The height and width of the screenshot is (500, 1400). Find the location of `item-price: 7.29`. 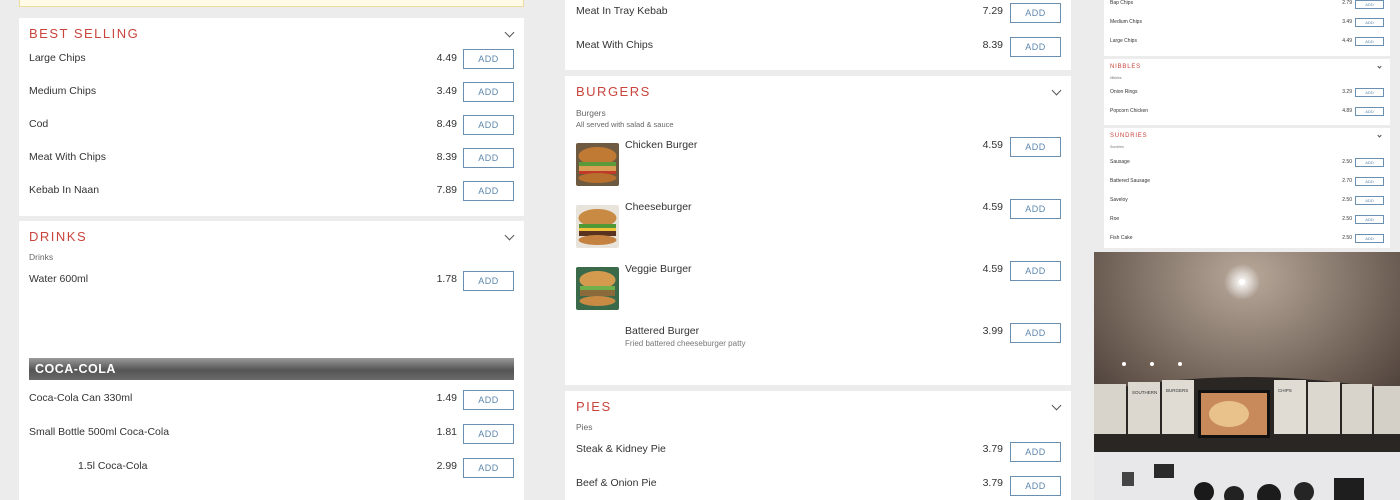

item-price: 7.29 is located at coordinates (992, 11).